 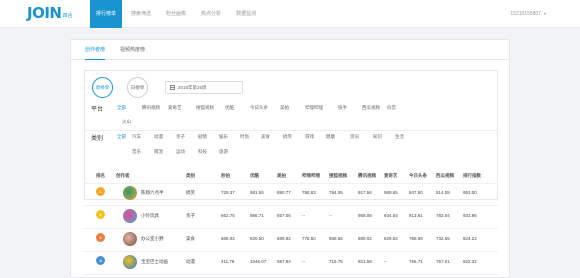 What do you see at coordinates (136, 137) in the screenshot?
I see `category-option: 汽车` at bounding box center [136, 137].